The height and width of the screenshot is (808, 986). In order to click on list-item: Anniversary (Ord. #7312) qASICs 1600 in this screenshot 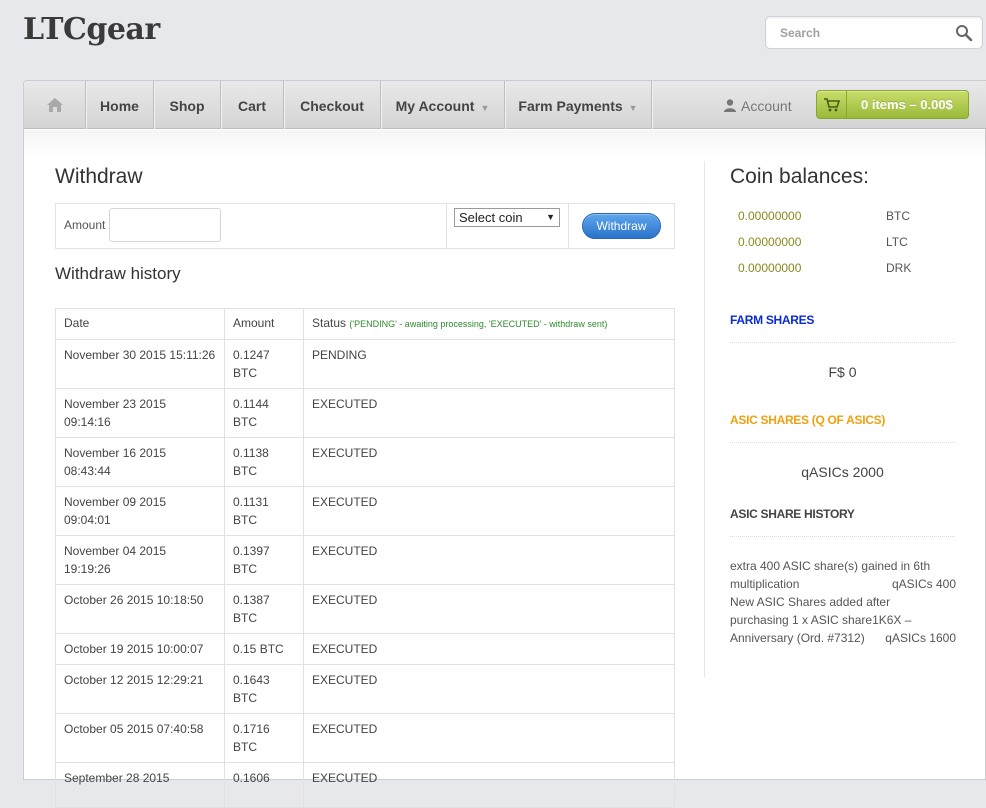, I will do `click(843, 638)`.